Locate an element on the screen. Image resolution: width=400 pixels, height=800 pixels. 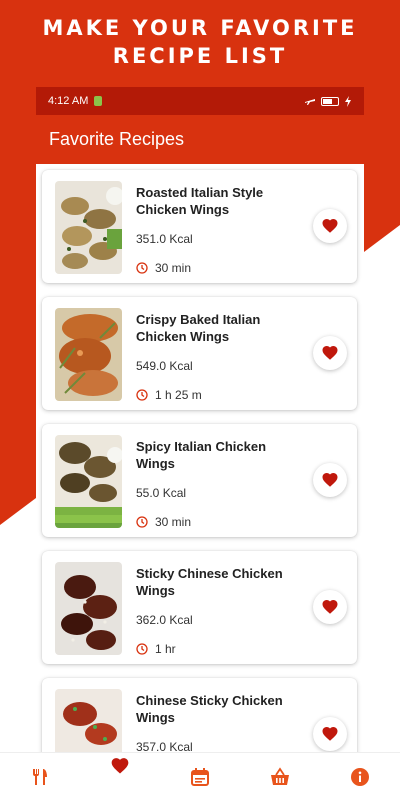
charging-icon is located at coordinates (348, 101).